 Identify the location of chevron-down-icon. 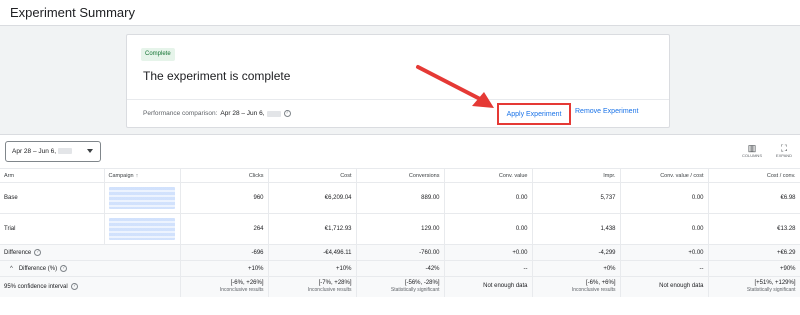
(90, 151).